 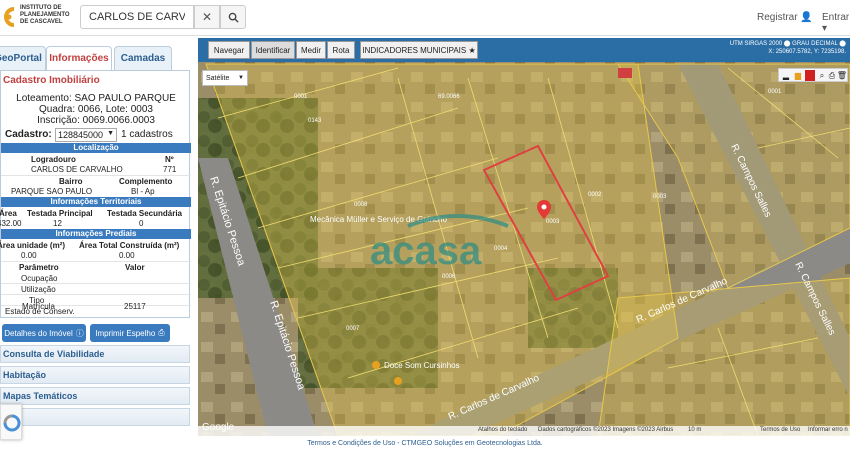 What do you see at coordinates (144, 213) in the screenshot?
I see `col-testada-secundaria: Testada Secundária` at bounding box center [144, 213].